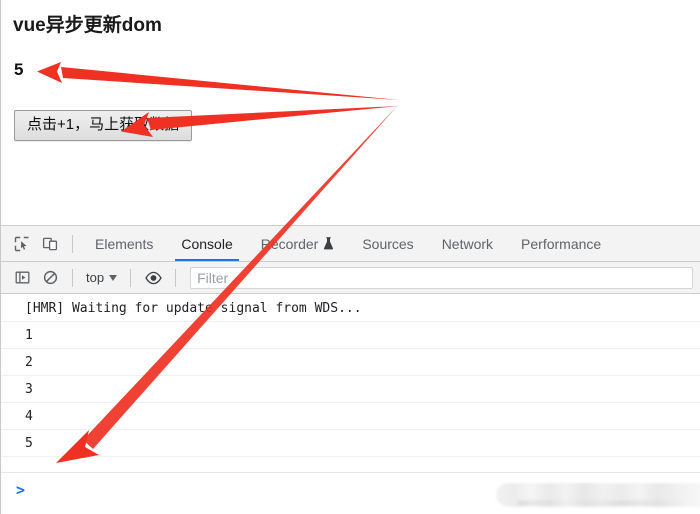 Image resolution: width=700 pixels, height=514 pixels. I want to click on tab-sources-label: Sources, so click(388, 243).